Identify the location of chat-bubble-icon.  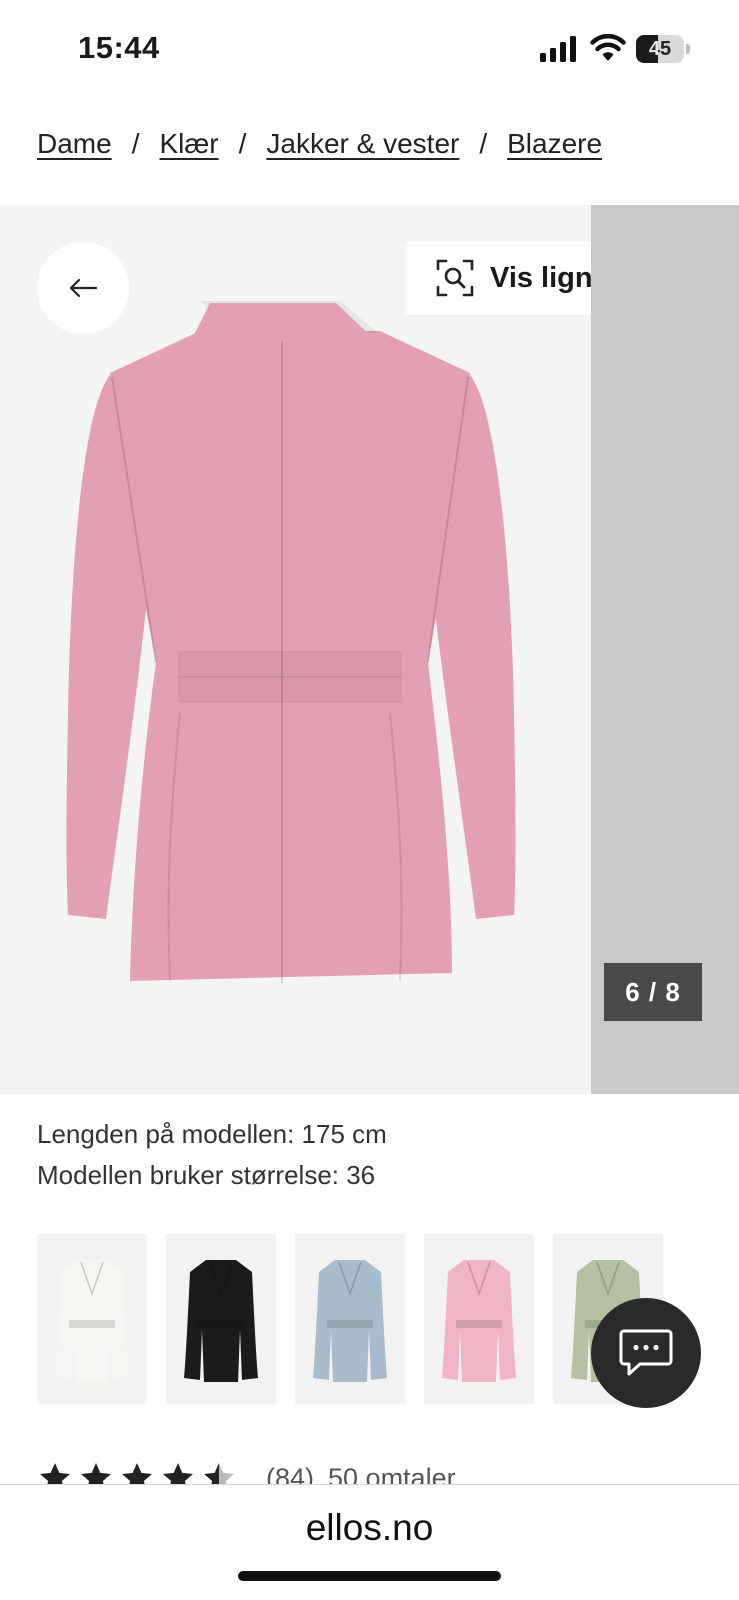
(646, 1352).